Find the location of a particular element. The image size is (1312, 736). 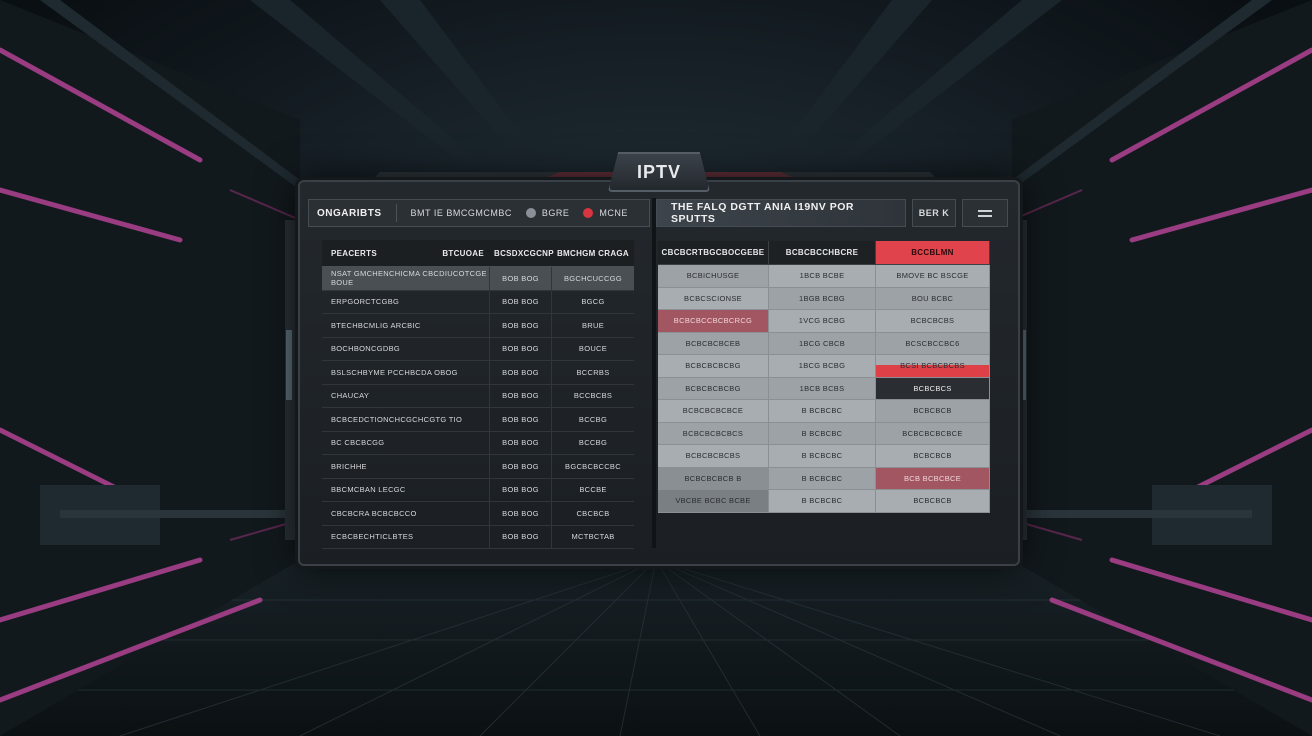

table-cell: BCCBE is located at coordinates (593, 490).